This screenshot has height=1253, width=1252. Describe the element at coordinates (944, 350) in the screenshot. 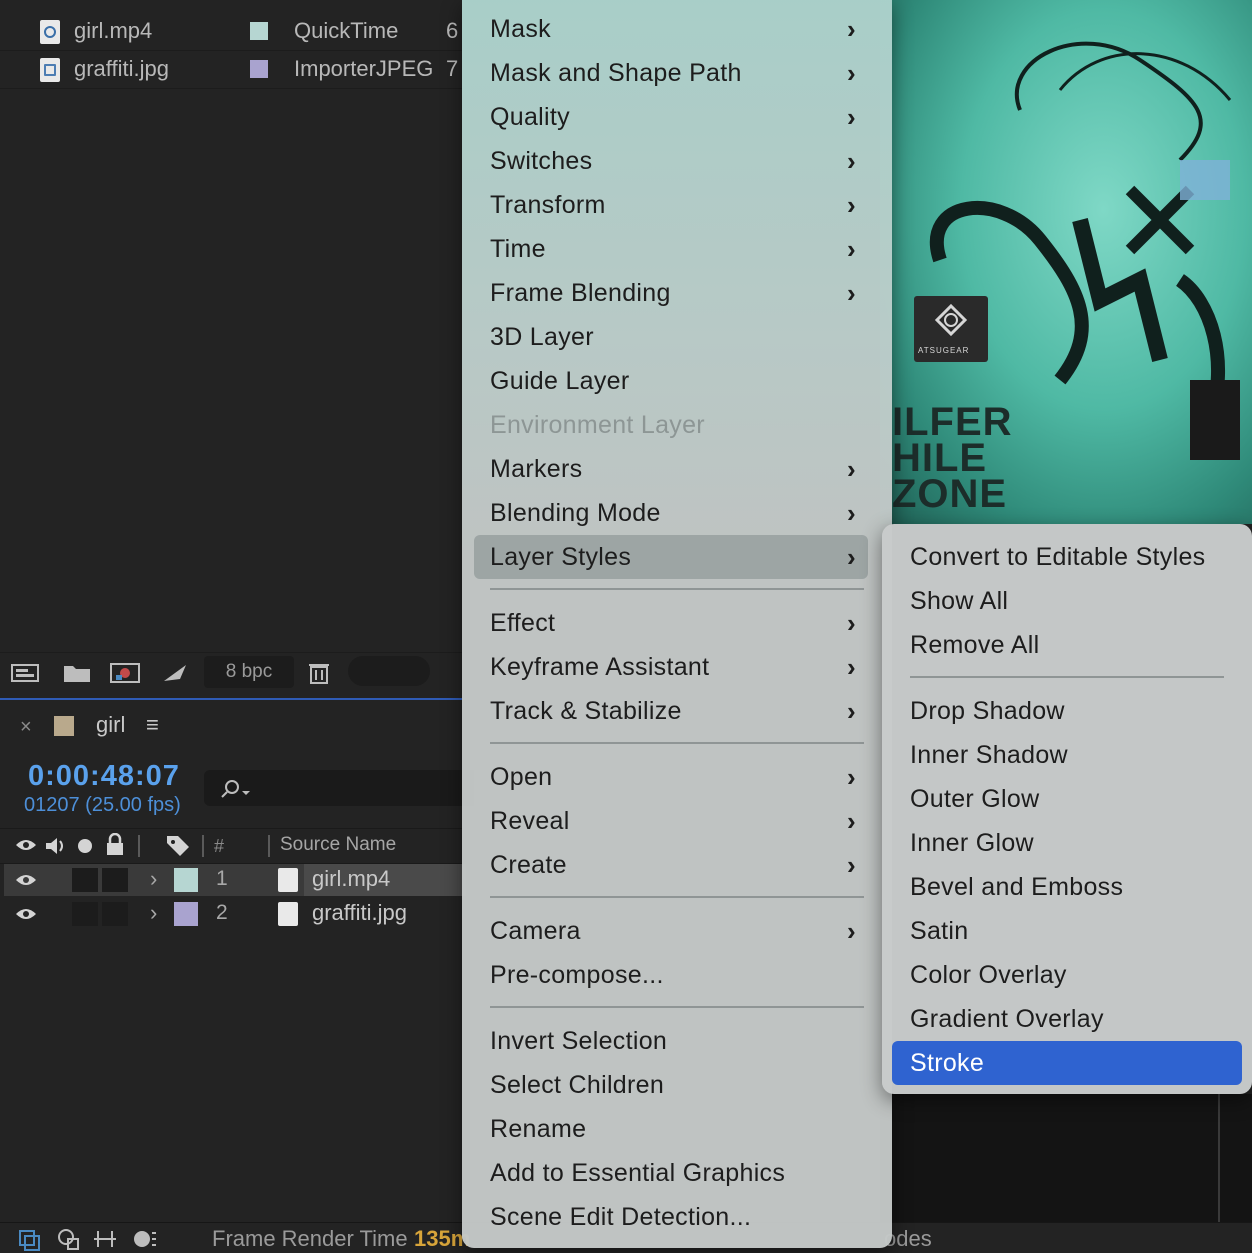

I see `sticker-text: ATSUGEAR` at that location.